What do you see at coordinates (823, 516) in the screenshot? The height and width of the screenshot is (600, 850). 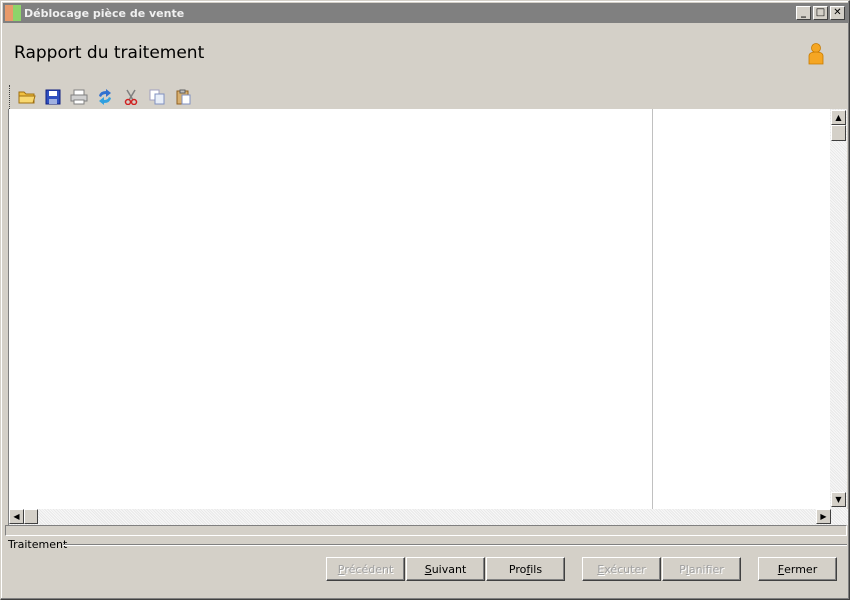 I see `scroll-right-button: ▶` at bounding box center [823, 516].